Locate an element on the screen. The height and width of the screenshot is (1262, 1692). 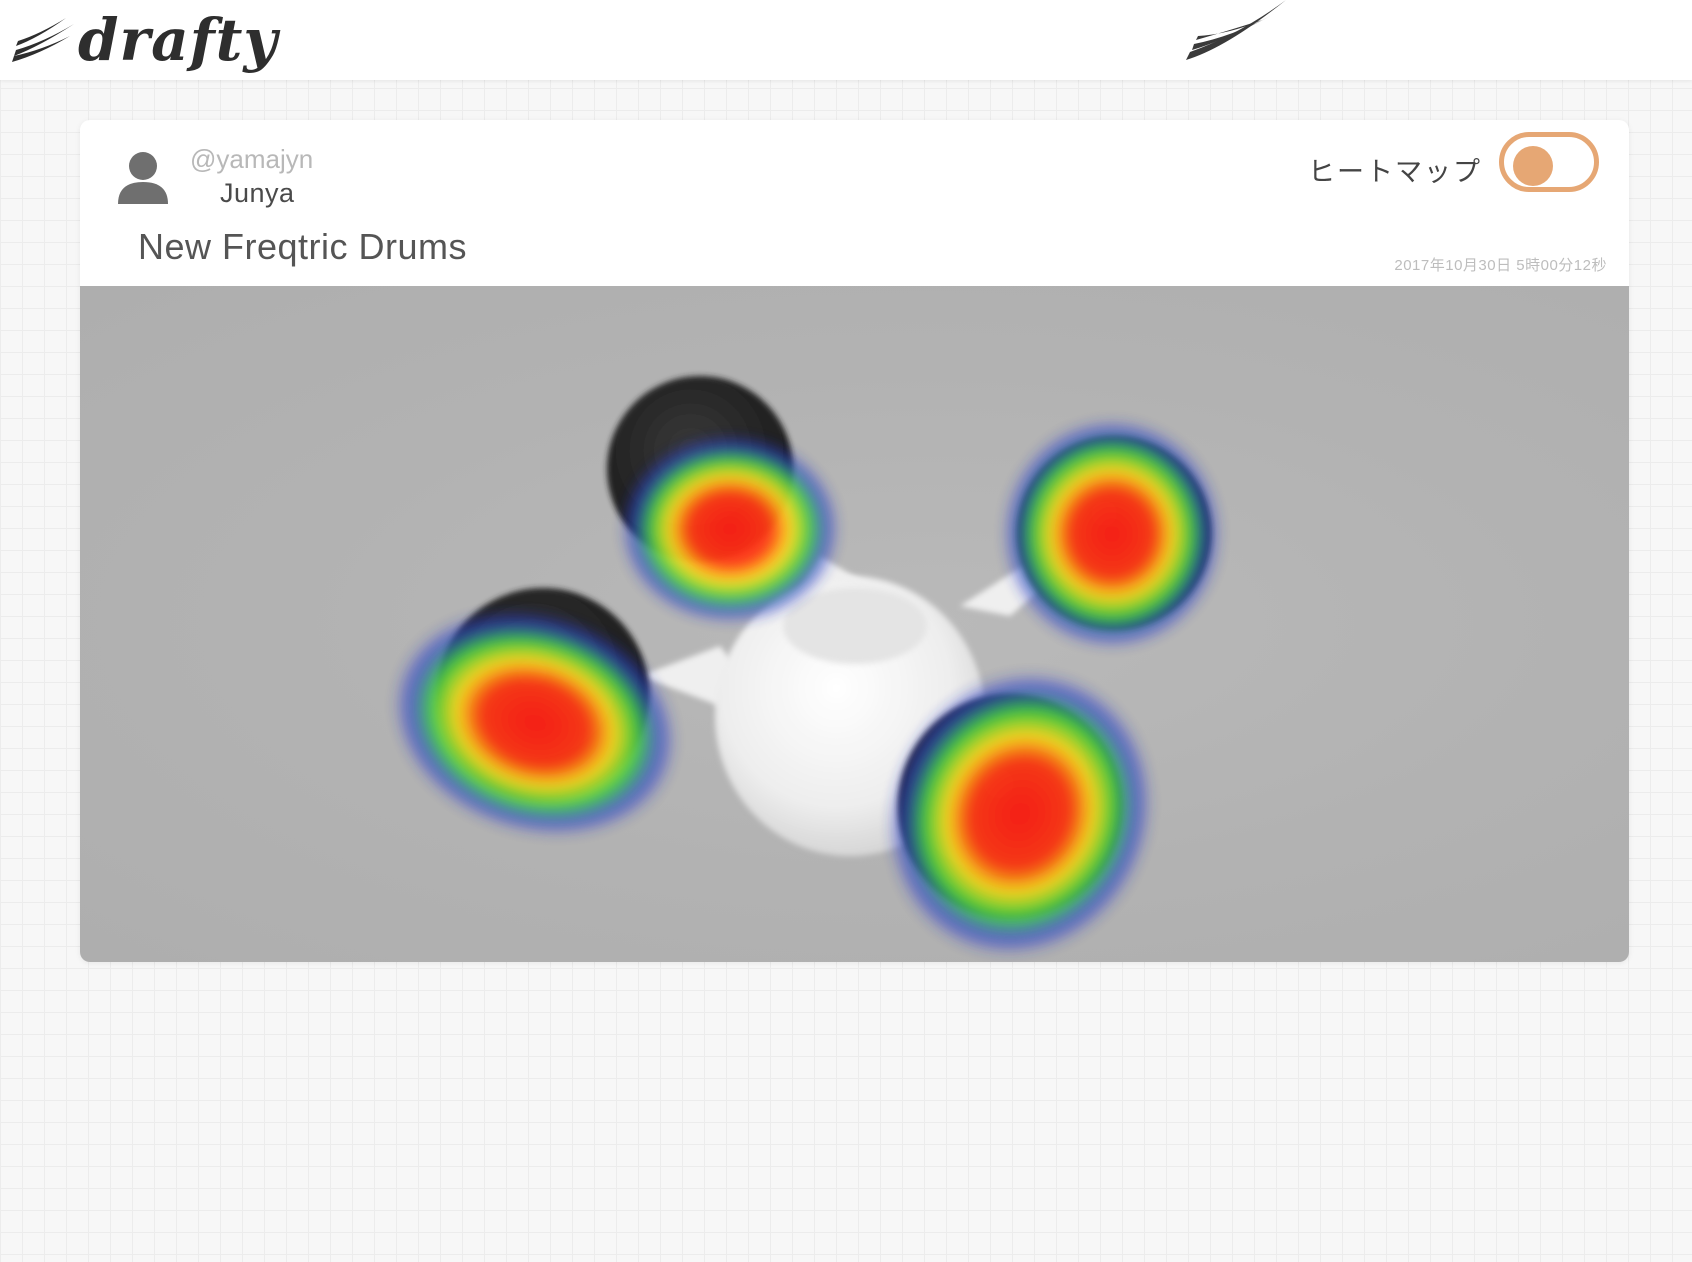
toggle-knob is located at coordinates (1533, 166).